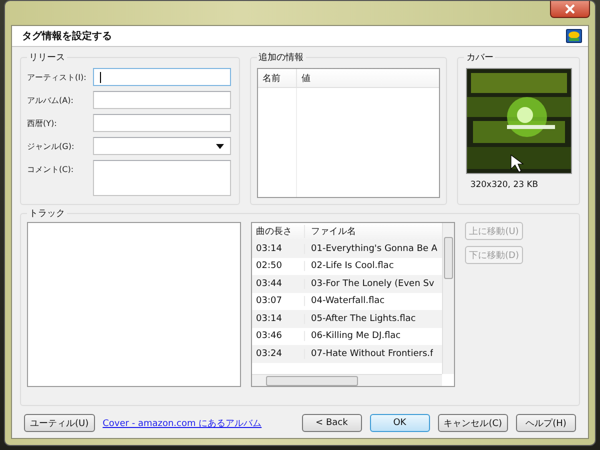 Image resolution: width=600 pixels, height=450 pixels. Describe the element at coordinates (47, 214) in the screenshot. I see `group-title: トラック` at that location.